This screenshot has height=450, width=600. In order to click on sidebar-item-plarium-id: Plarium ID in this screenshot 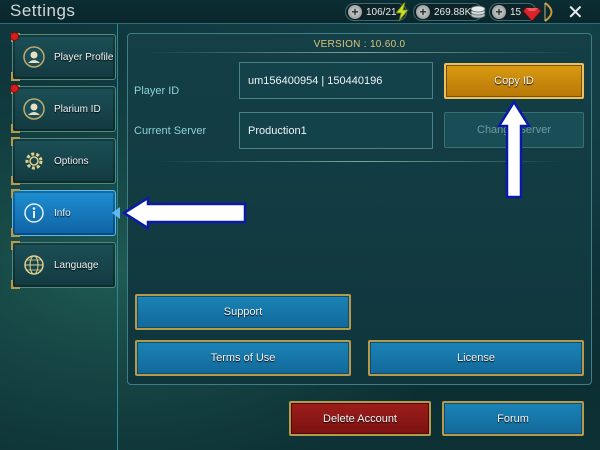, I will do `click(63, 109)`.